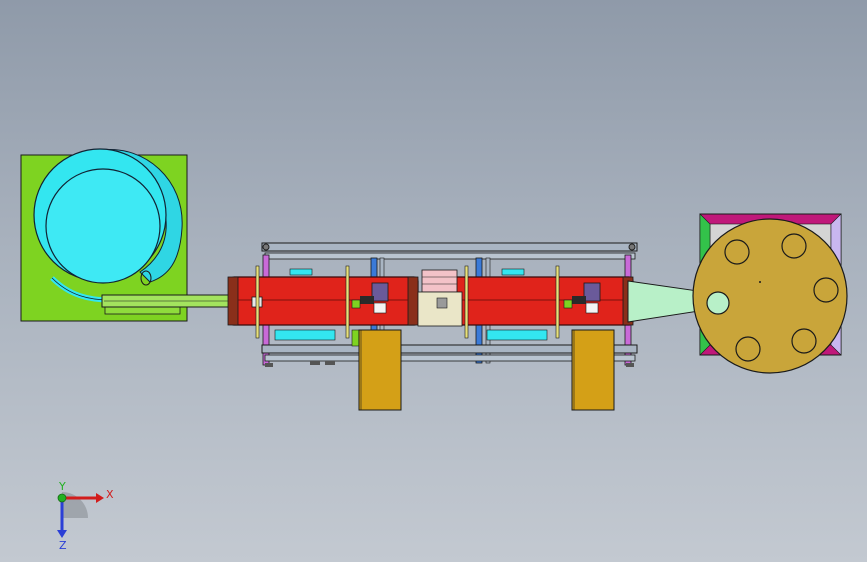 This screenshot has height=562, width=867. What do you see at coordinates (380, 370) in the screenshot?
I see `support-leg-left` at bounding box center [380, 370].